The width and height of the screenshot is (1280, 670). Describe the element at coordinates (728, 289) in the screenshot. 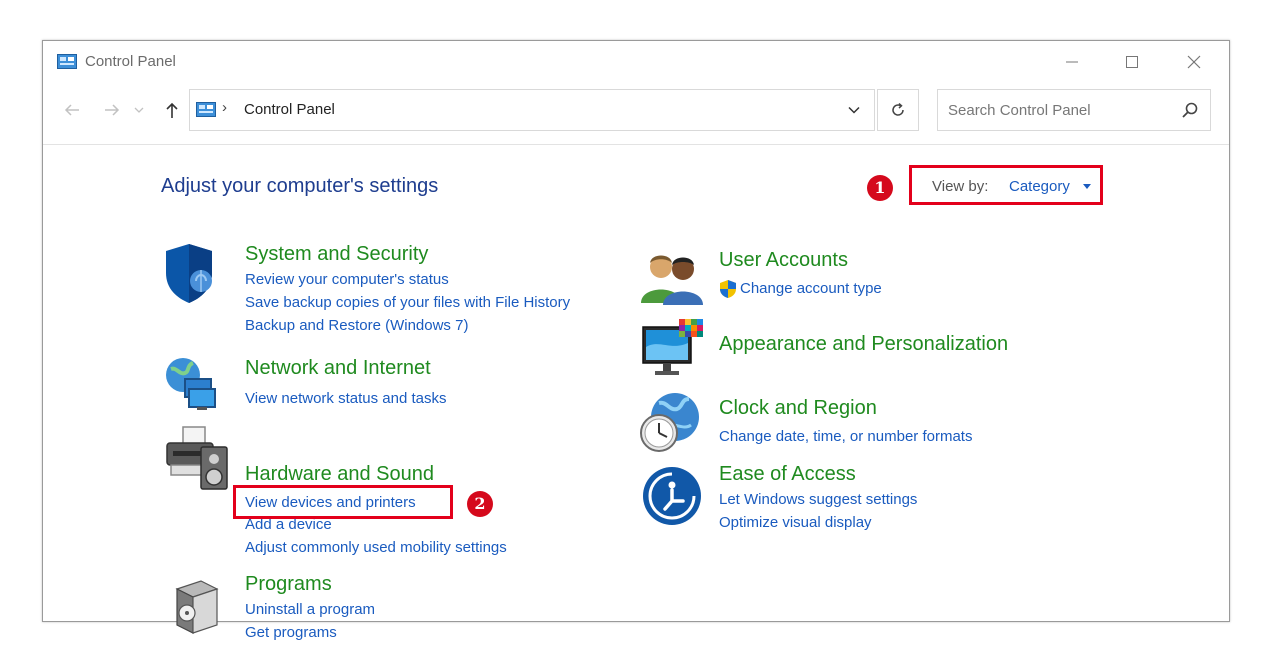

I see `uac-shield-icon` at that location.